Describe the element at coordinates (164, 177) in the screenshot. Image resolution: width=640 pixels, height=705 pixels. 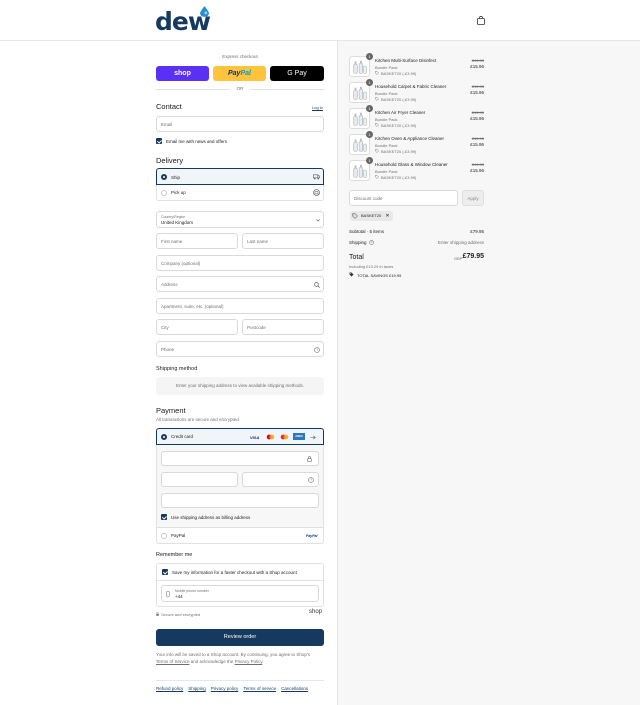
I see `ship-radio` at that location.